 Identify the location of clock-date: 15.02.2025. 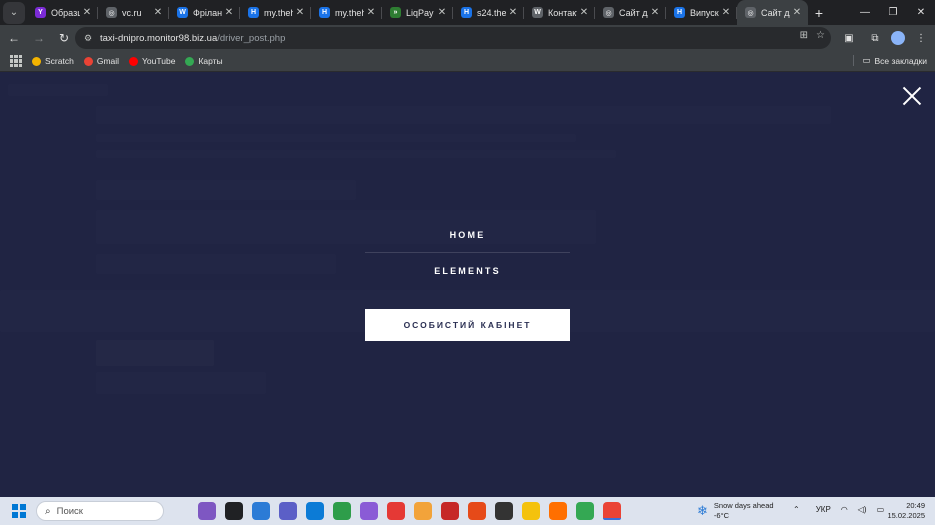
(906, 515).